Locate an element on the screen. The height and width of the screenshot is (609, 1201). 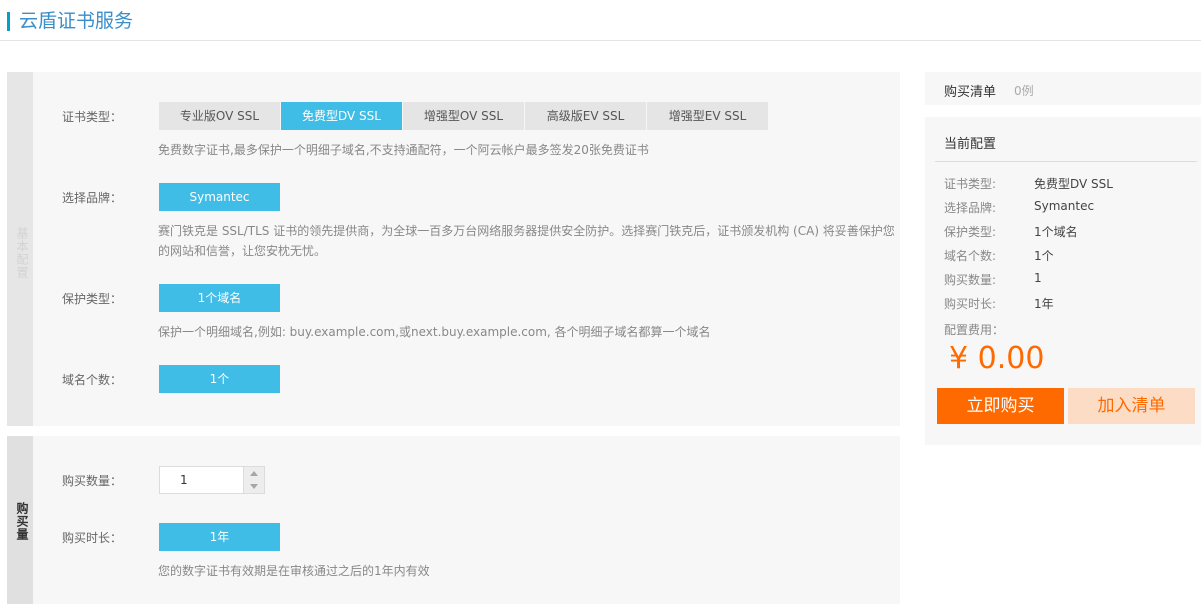
summary-key: 购买时长: is located at coordinates (970, 304).